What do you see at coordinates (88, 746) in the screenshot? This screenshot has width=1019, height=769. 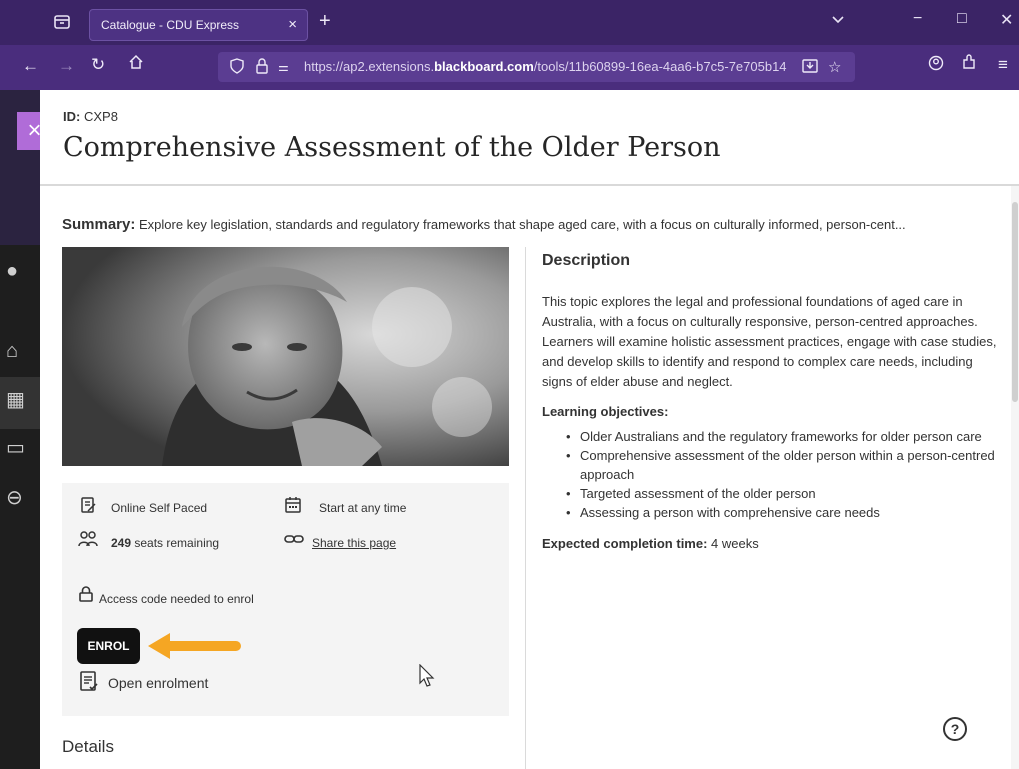 I see `details-heading: Details` at bounding box center [88, 746].